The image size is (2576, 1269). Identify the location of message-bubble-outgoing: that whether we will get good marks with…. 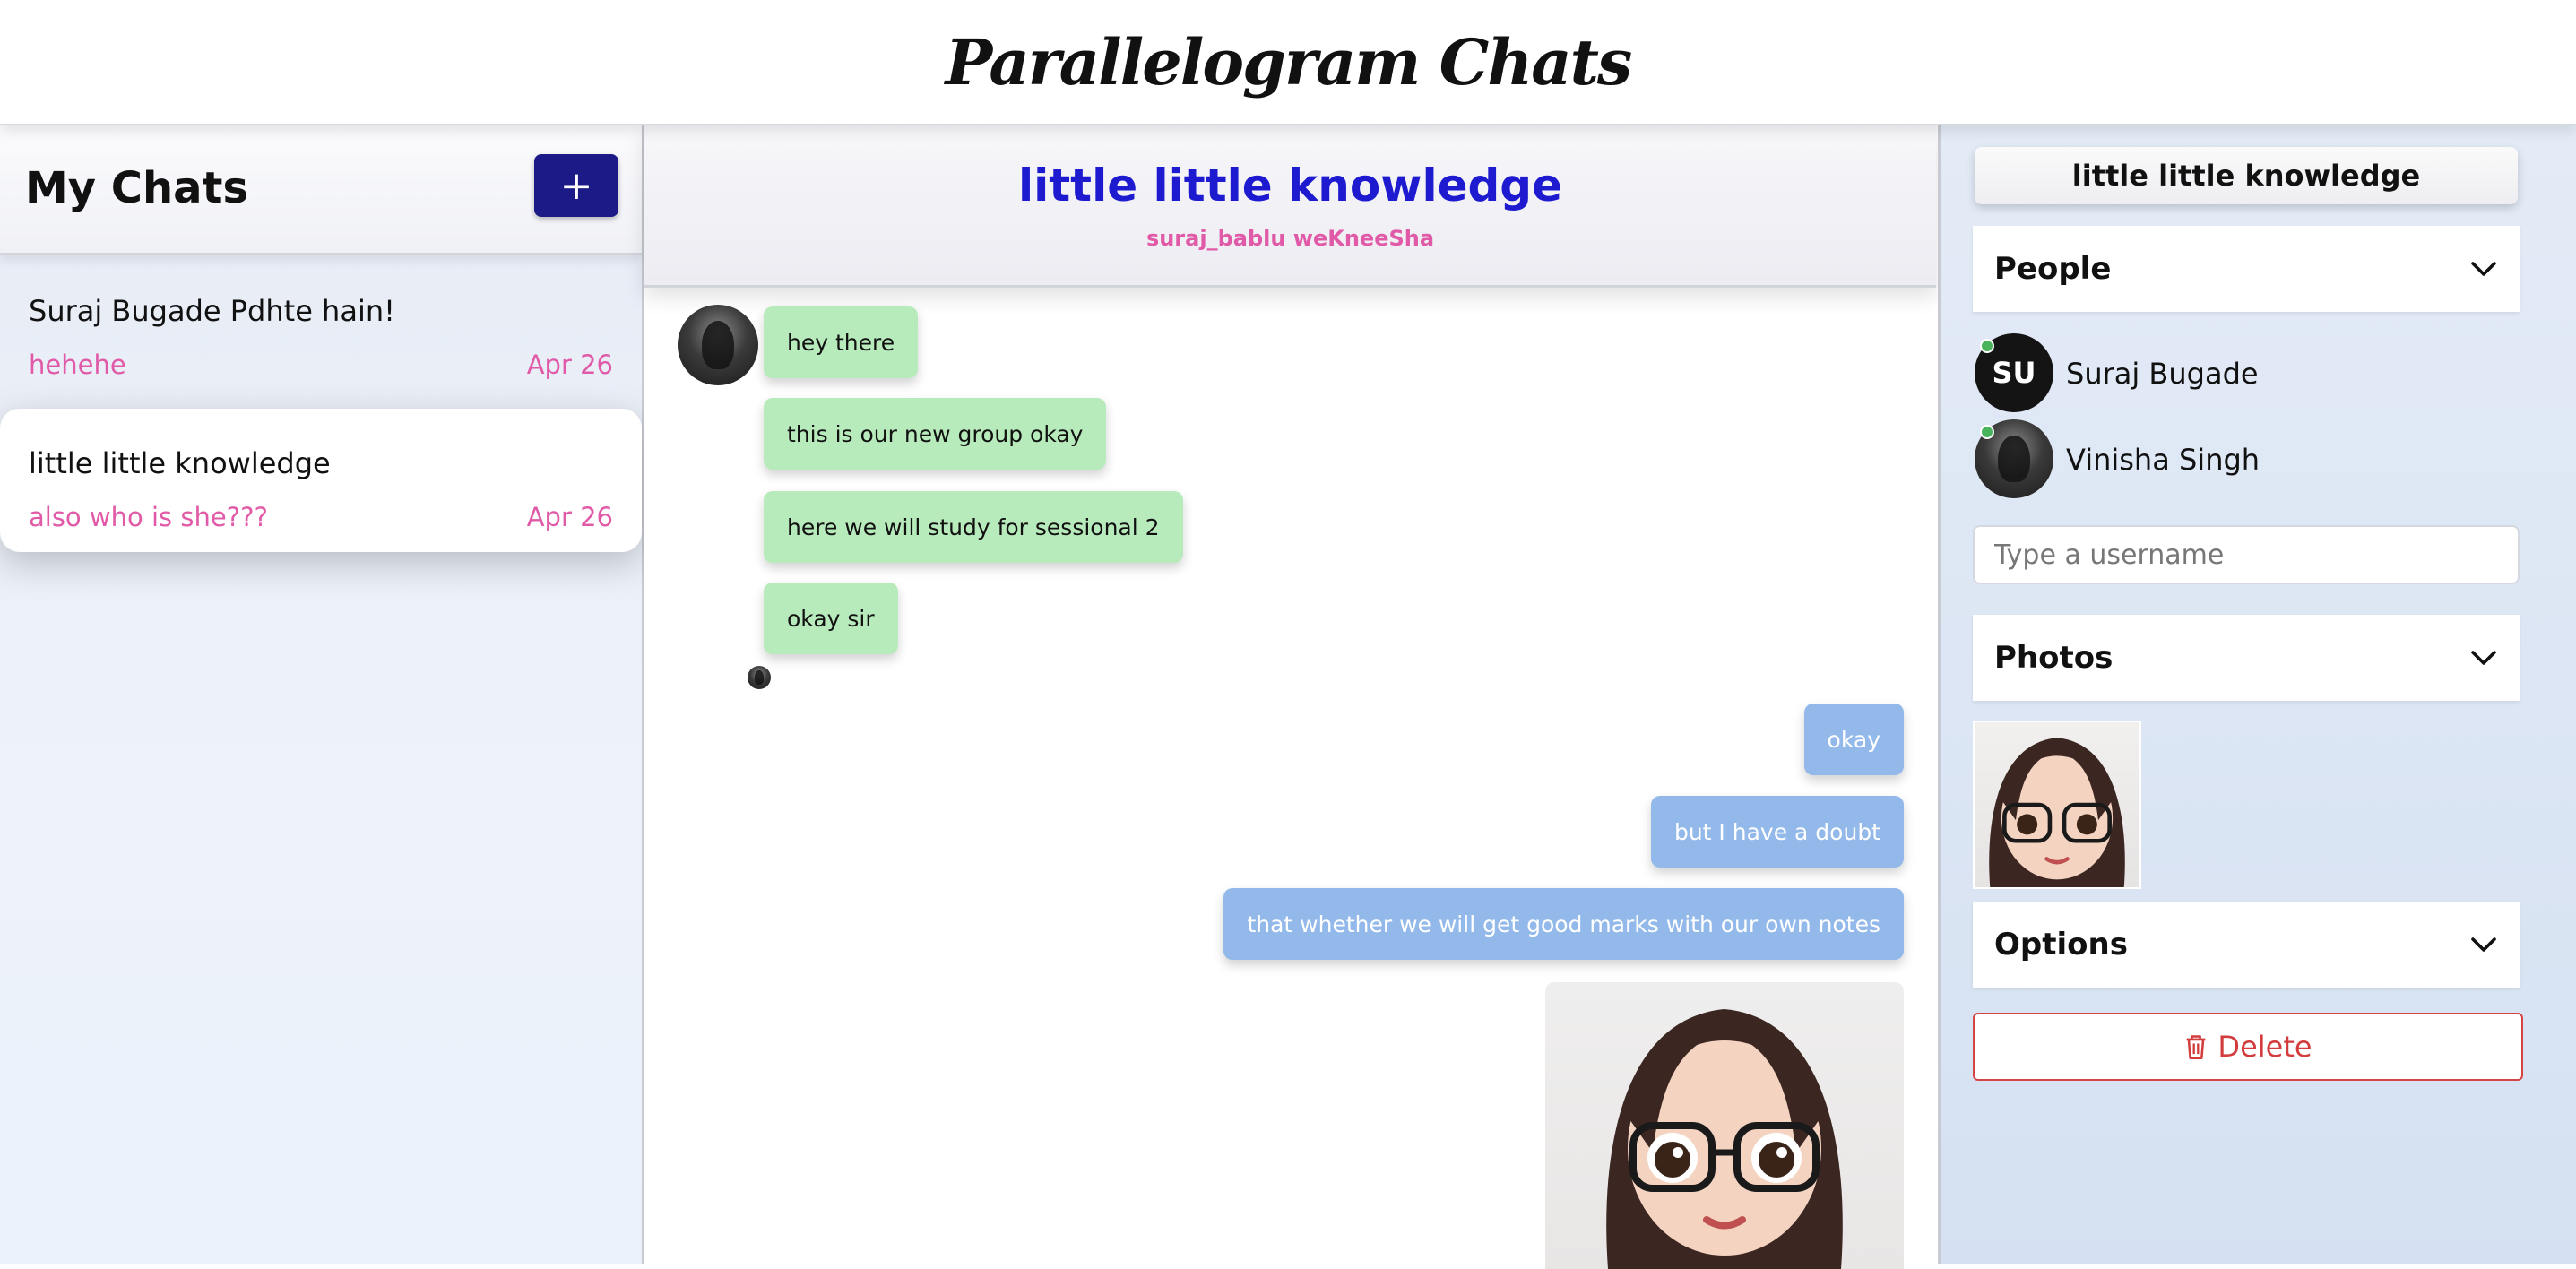
(1563, 924).